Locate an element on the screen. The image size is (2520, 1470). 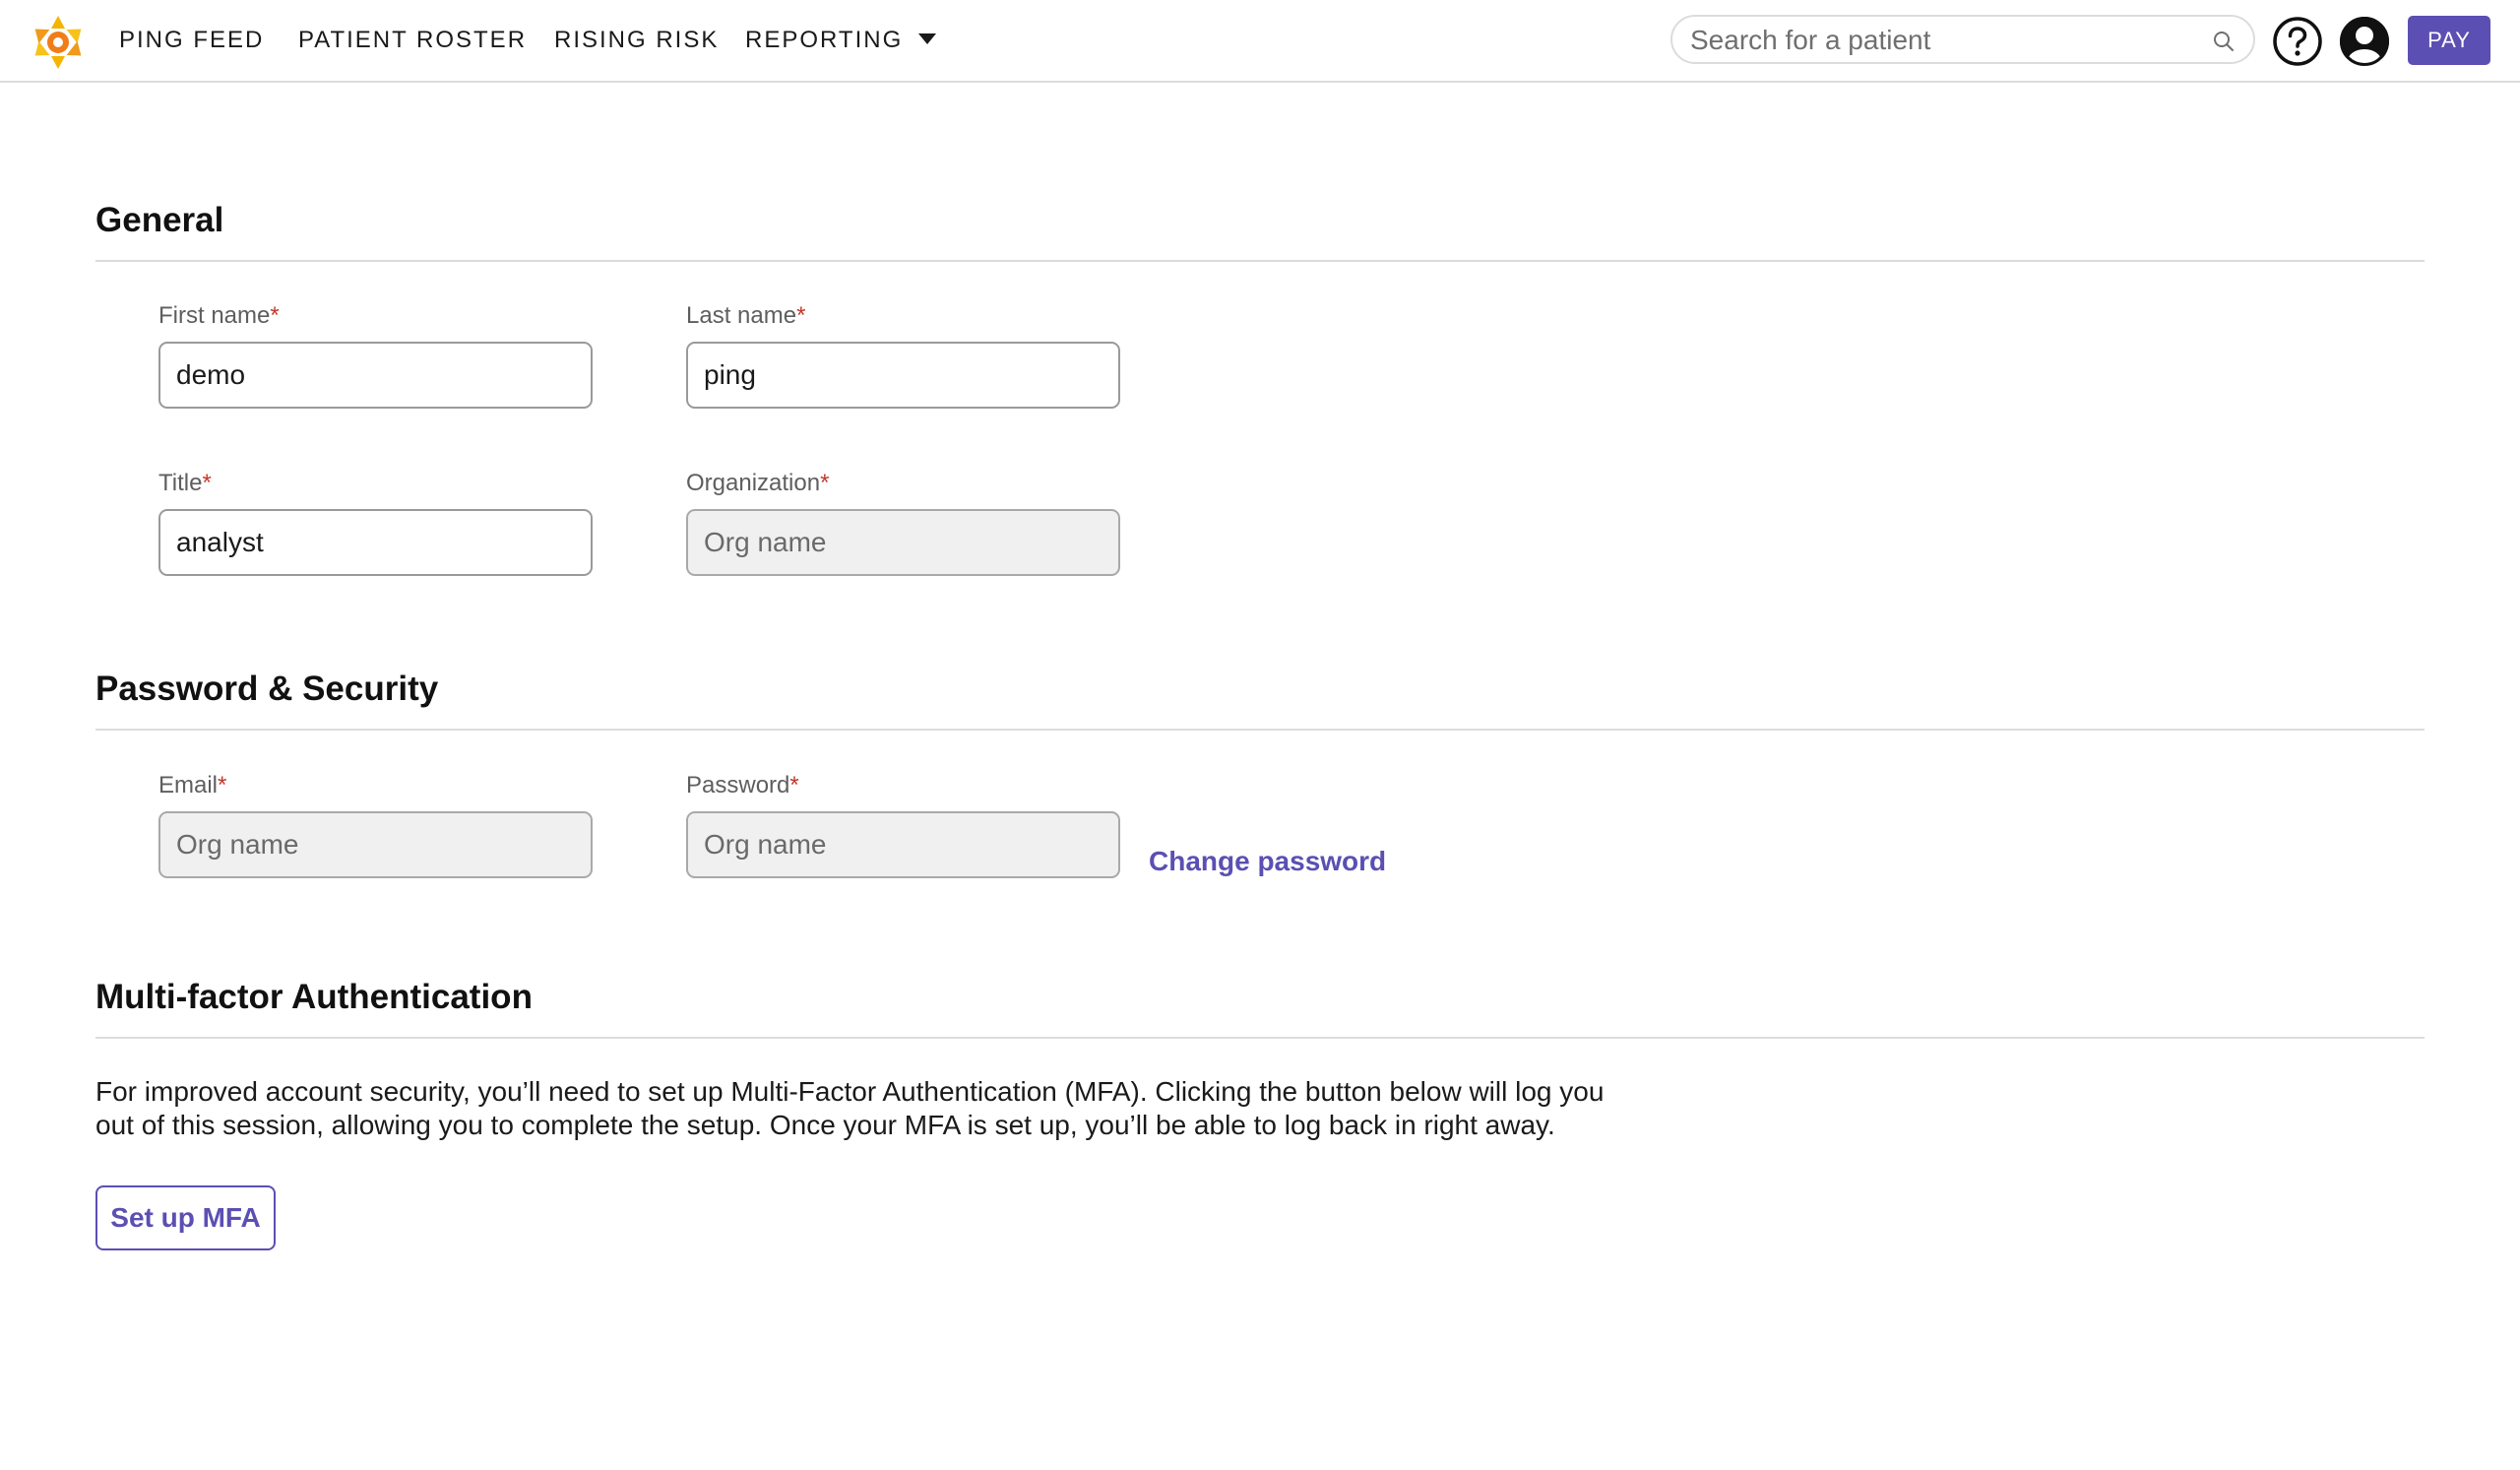
security-divider is located at coordinates (1260, 730).